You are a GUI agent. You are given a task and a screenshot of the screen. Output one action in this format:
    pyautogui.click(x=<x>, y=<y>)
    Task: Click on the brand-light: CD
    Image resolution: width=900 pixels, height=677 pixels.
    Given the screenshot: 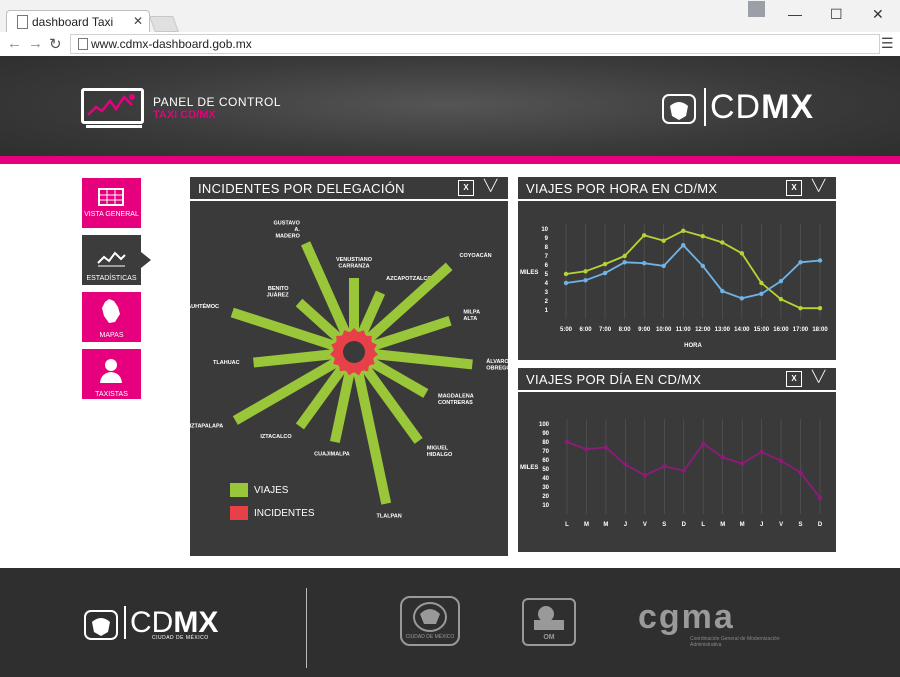 What is the action you would take?
    pyautogui.click(x=733, y=107)
    